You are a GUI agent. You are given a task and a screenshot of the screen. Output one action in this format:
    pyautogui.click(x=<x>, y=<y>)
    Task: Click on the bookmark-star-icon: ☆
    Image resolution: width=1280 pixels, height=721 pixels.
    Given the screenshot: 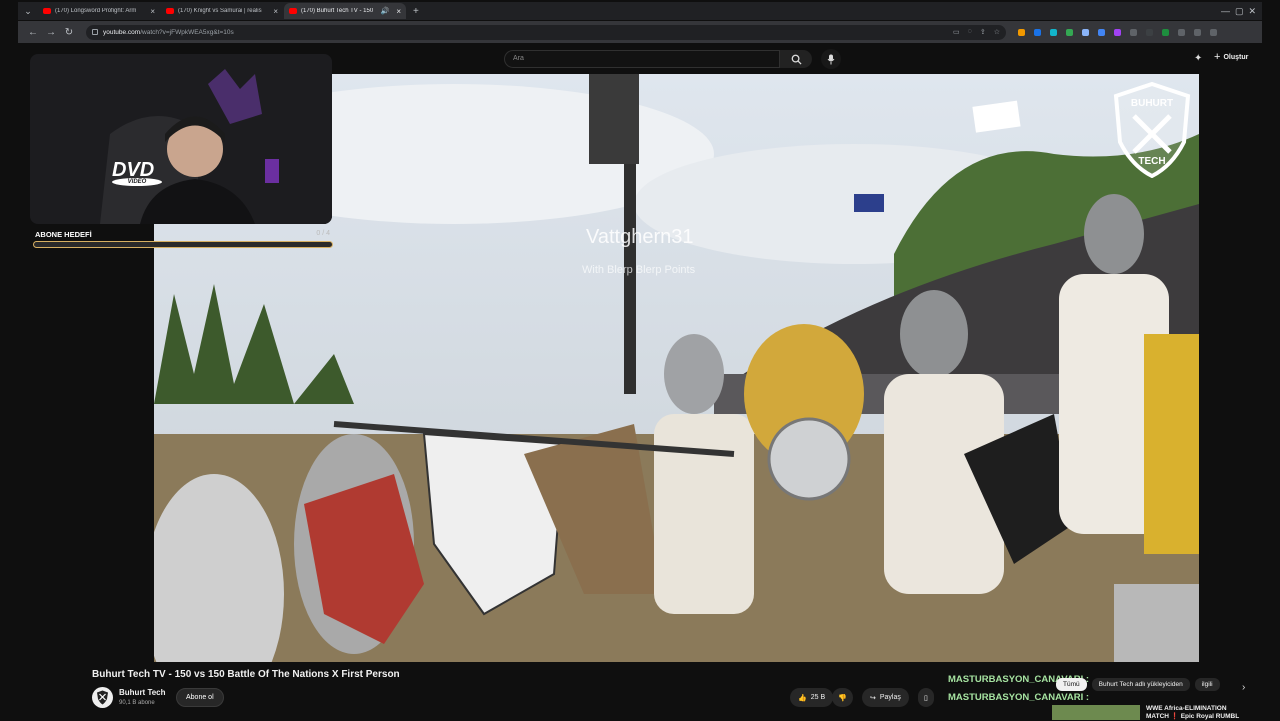 What is the action you would take?
    pyautogui.click(x=997, y=32)
    